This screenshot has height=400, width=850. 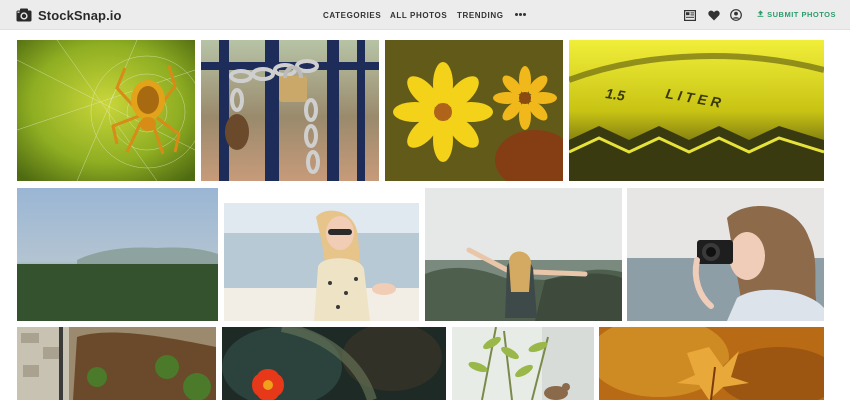 I want to click on camera-icon, so click(x=24, y=15).